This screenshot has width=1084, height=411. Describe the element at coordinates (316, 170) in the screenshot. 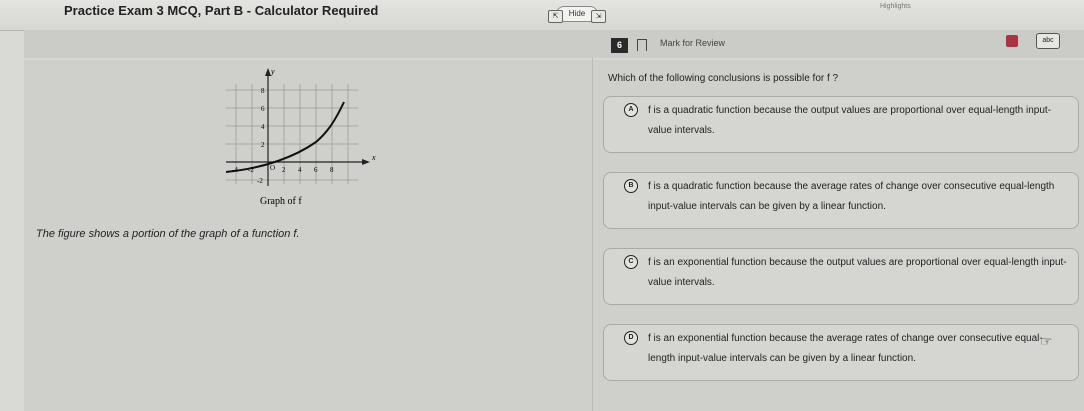

I see `x-tick-label: 6` at that location.